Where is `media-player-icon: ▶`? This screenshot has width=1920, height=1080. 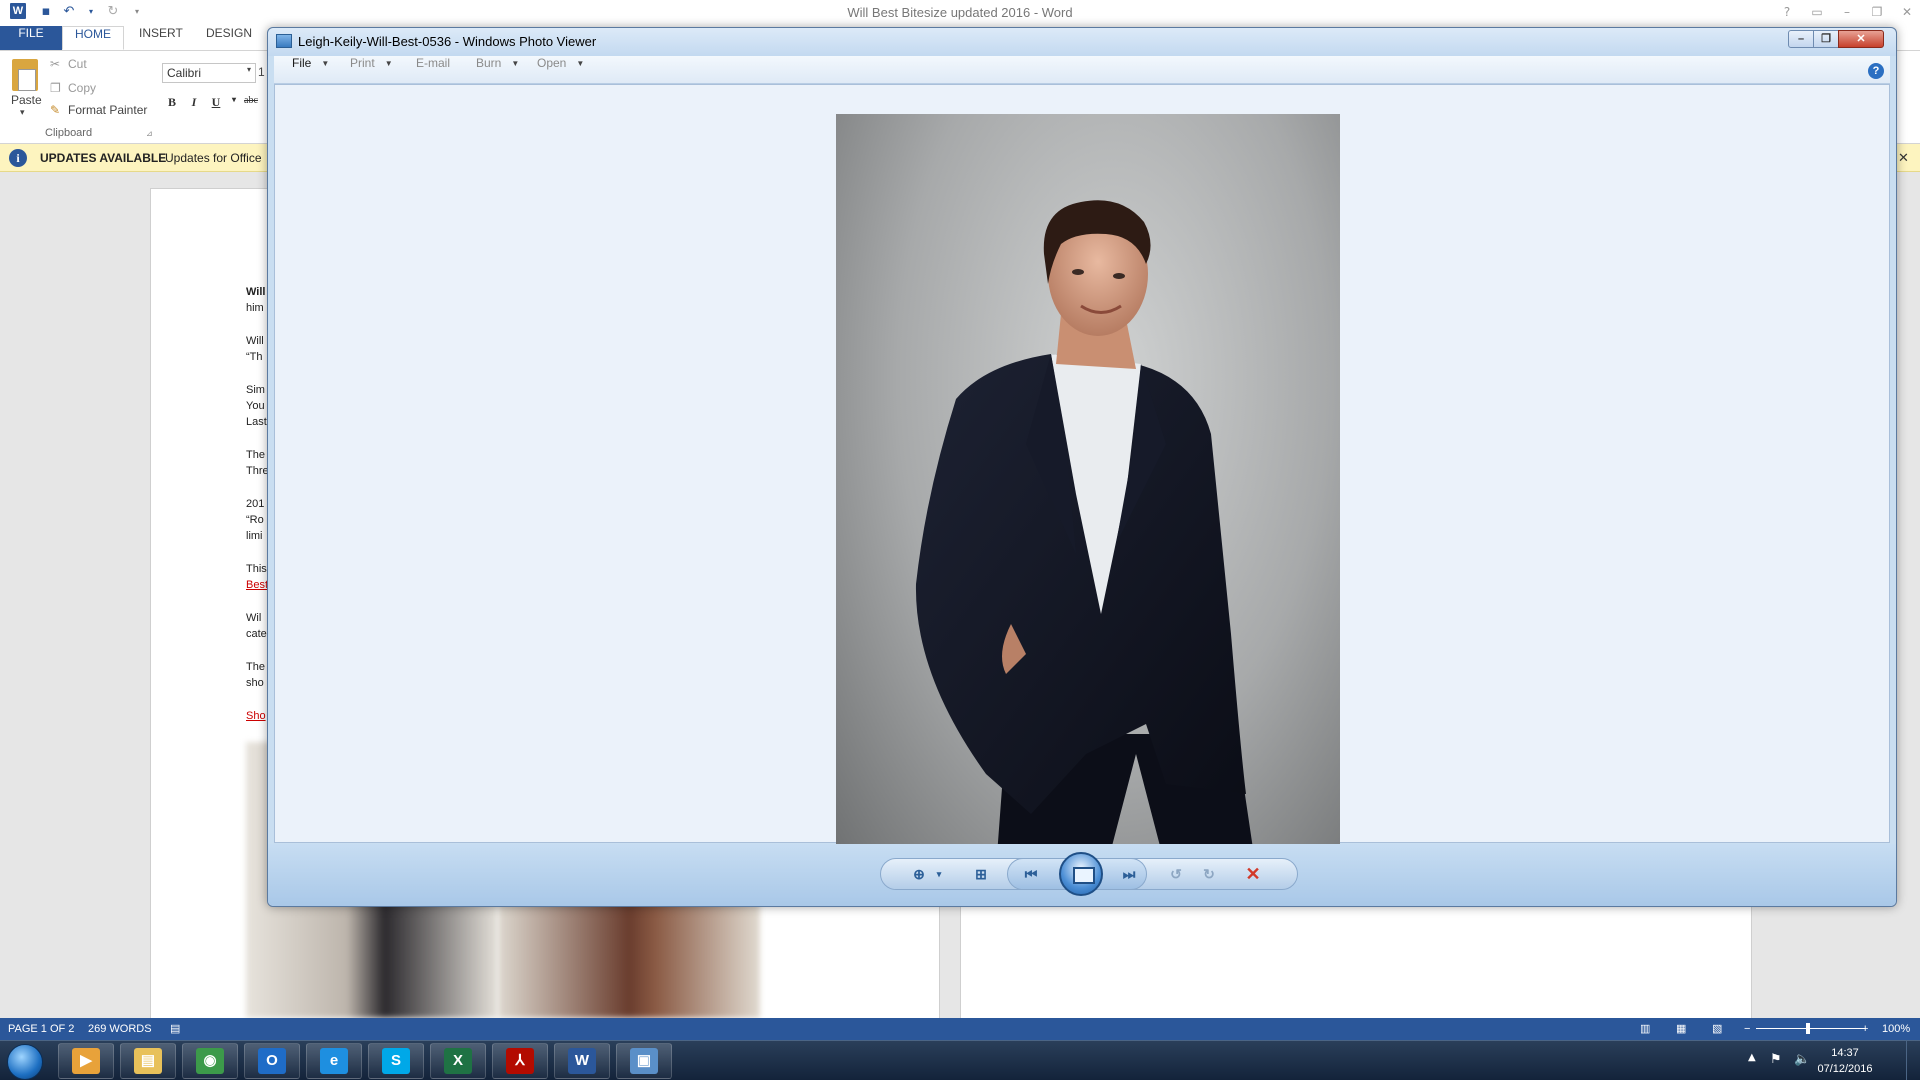 media-player-icon: ▶ is located at coordinates (86, 1061).